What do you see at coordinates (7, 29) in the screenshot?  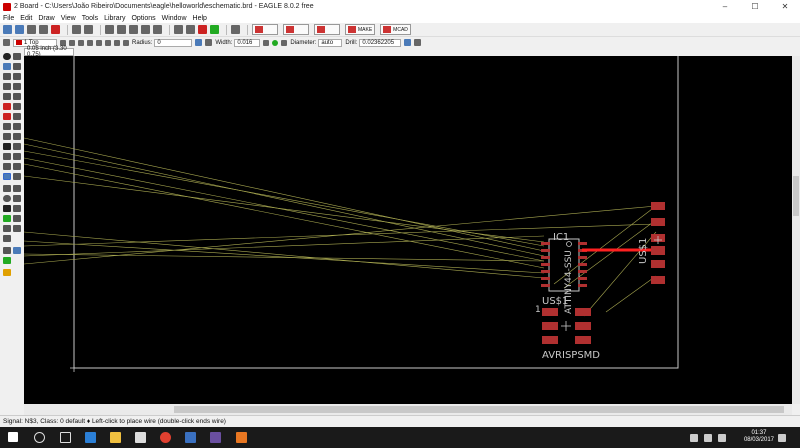 I see `open-icon` at bounding box center [7, 29].